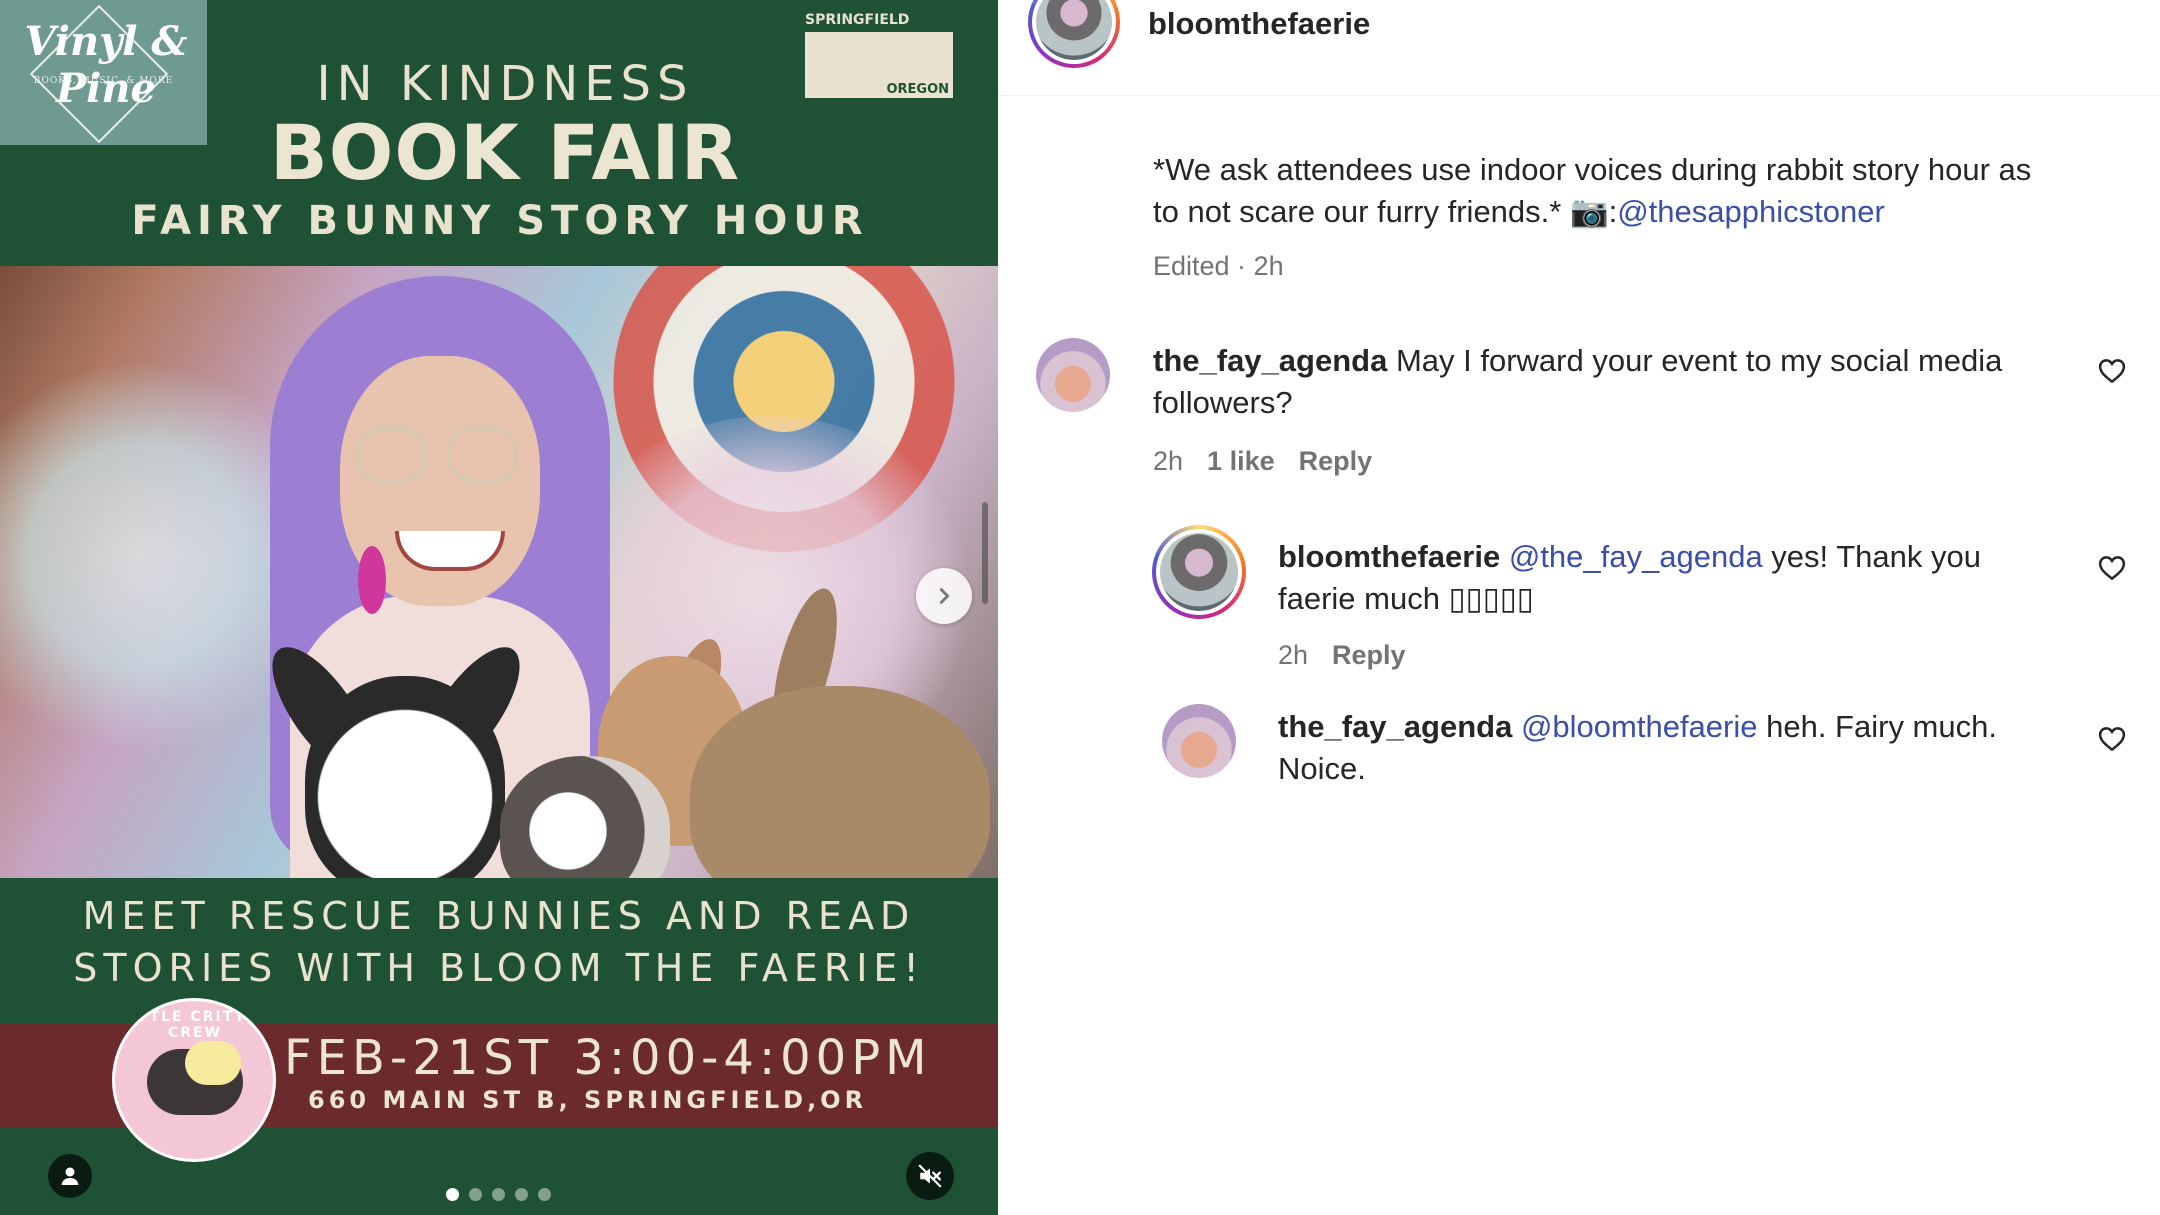 This screenshot has width=2160, height=1215. Describe the element at coordinates (840, 782) in the screenshot. I see `bunny-brown` at that location.